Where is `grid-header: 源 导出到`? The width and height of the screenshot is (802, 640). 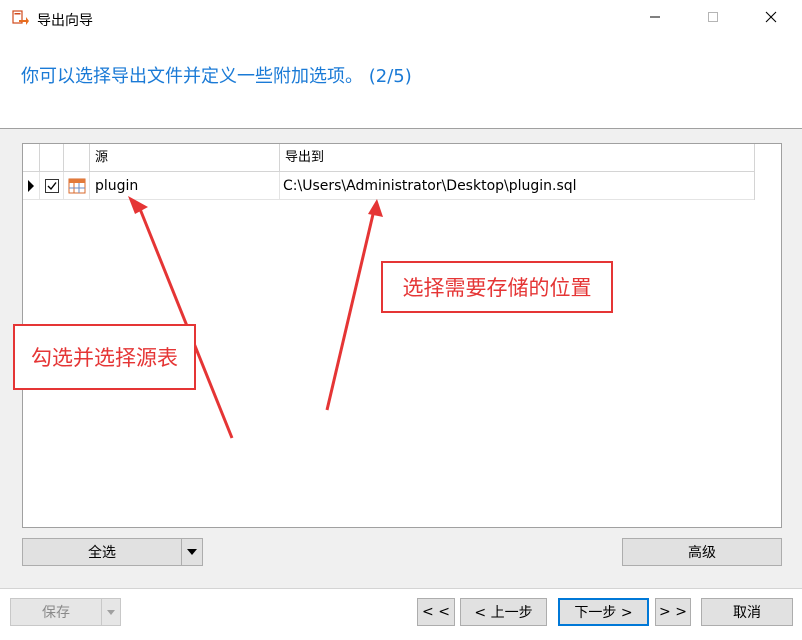 grid-header: 源 导出到 is located at coordinates (389, 158).